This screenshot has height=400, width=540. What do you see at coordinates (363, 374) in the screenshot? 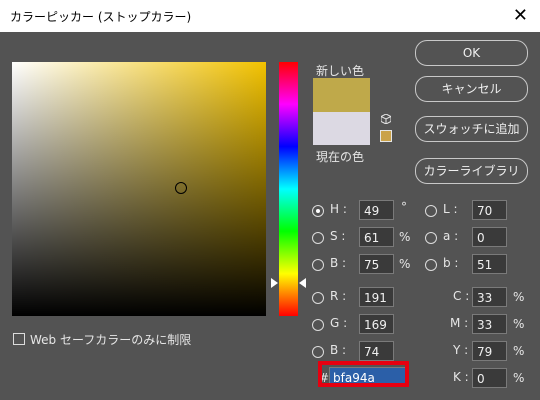
I see `hex-highlight-annotation` at bounding box center [363, 374].